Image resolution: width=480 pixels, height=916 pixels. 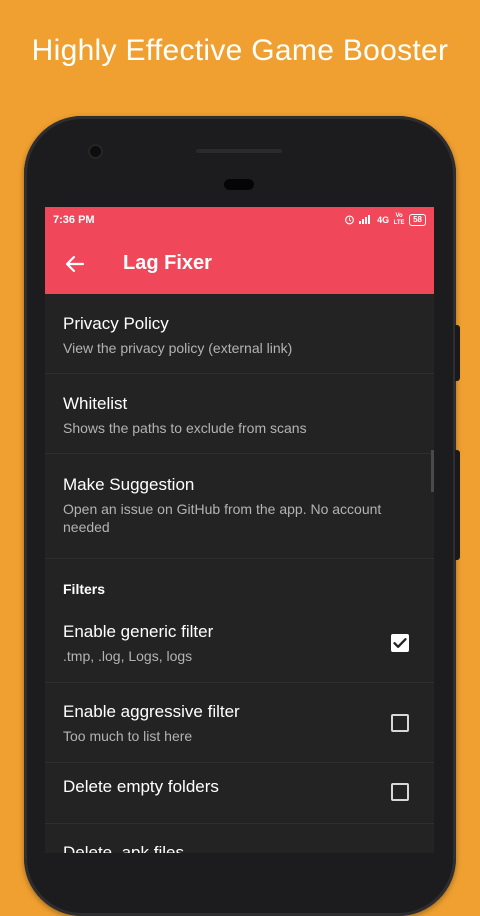 What do you see at coordinates (457, 505) in the screenshot?
I see `volume-button` at bounding box center [457, 505].